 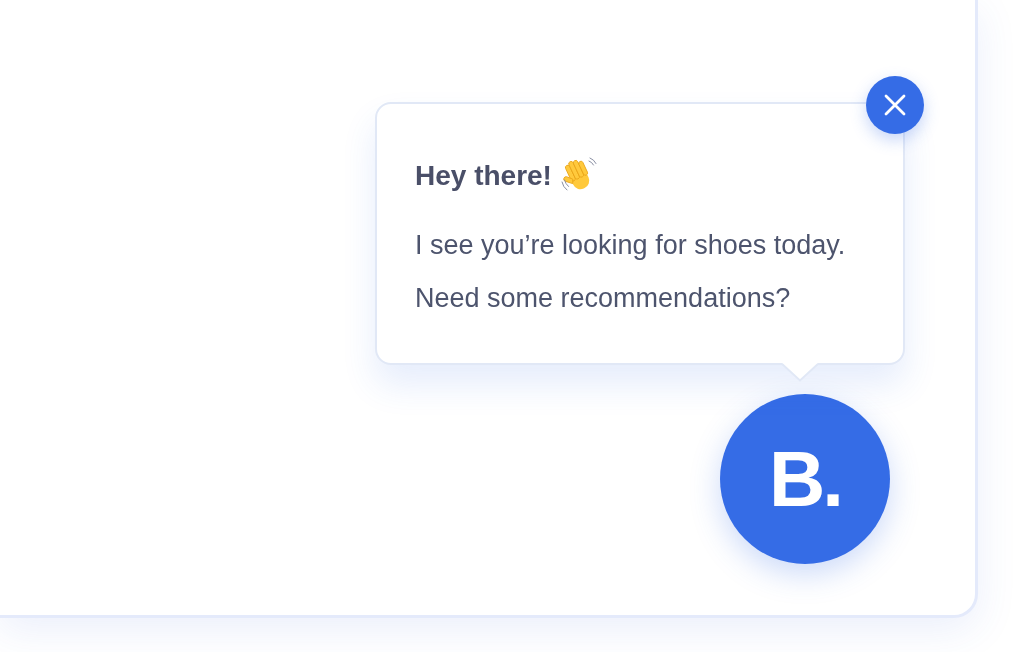 I want to click on close-icon, so click(x=895, y=105).